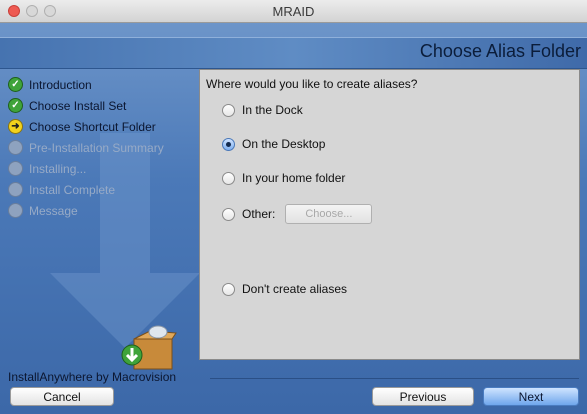 The height and width of the screenshot is (414, 587). What do you see at coordinates (96, 147) in the screenshot?
I see `step-label: Pre-Installation Summary` at bounding box center [96, 147].